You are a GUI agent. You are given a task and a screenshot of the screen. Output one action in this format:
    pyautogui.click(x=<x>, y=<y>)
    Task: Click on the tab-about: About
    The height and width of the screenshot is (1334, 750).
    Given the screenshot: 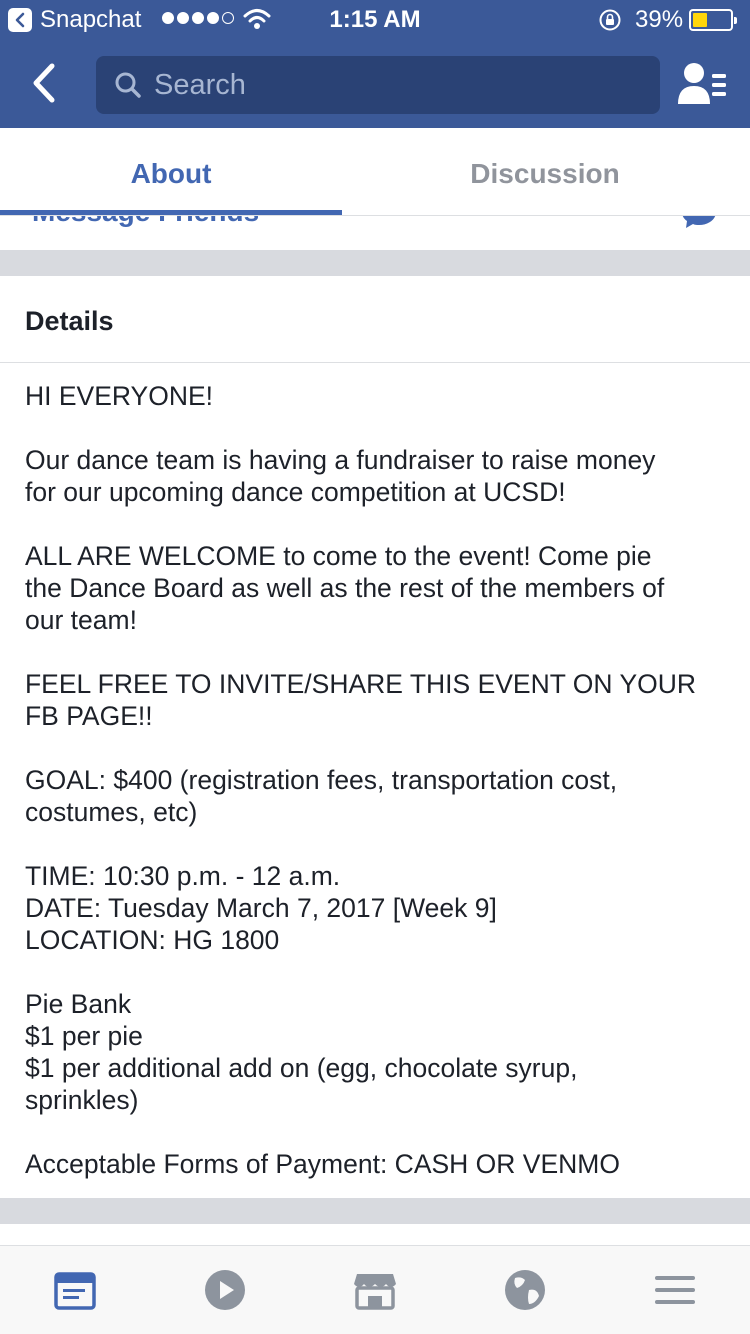 What is the action you would take?
    pyautogui.click(x=171, y=172)
    